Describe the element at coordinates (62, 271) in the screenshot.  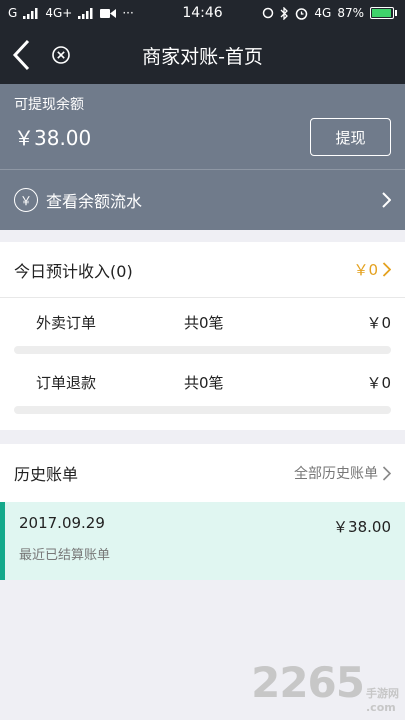
I see `today-income-title: 今日预计收入` at that location.